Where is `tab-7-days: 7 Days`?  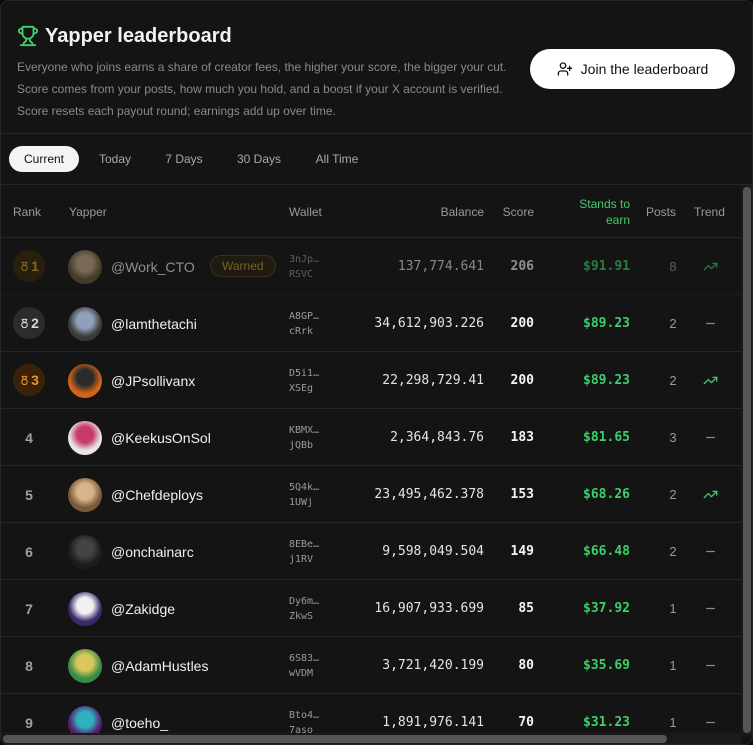 tab-7-days: 7 Days is located at coordinates (184, 159).